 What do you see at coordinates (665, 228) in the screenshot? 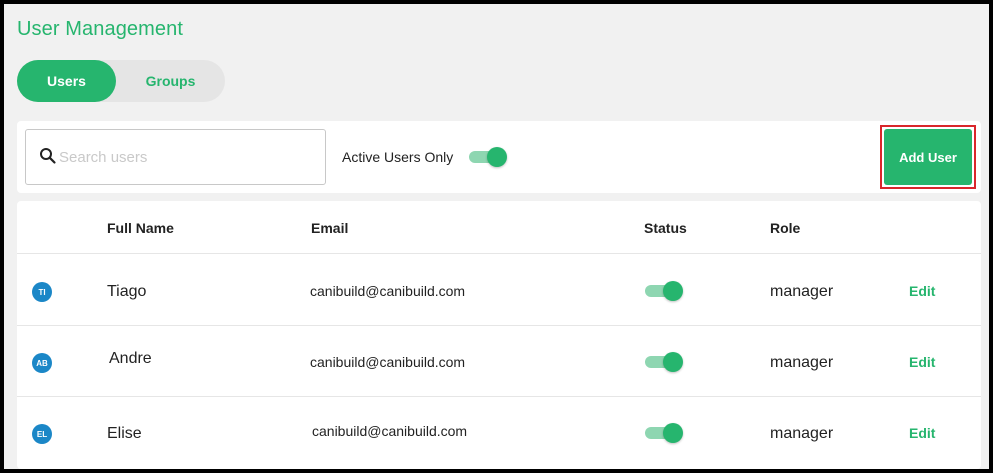
I see `header-status: Status` at bounding box center [665, 228].